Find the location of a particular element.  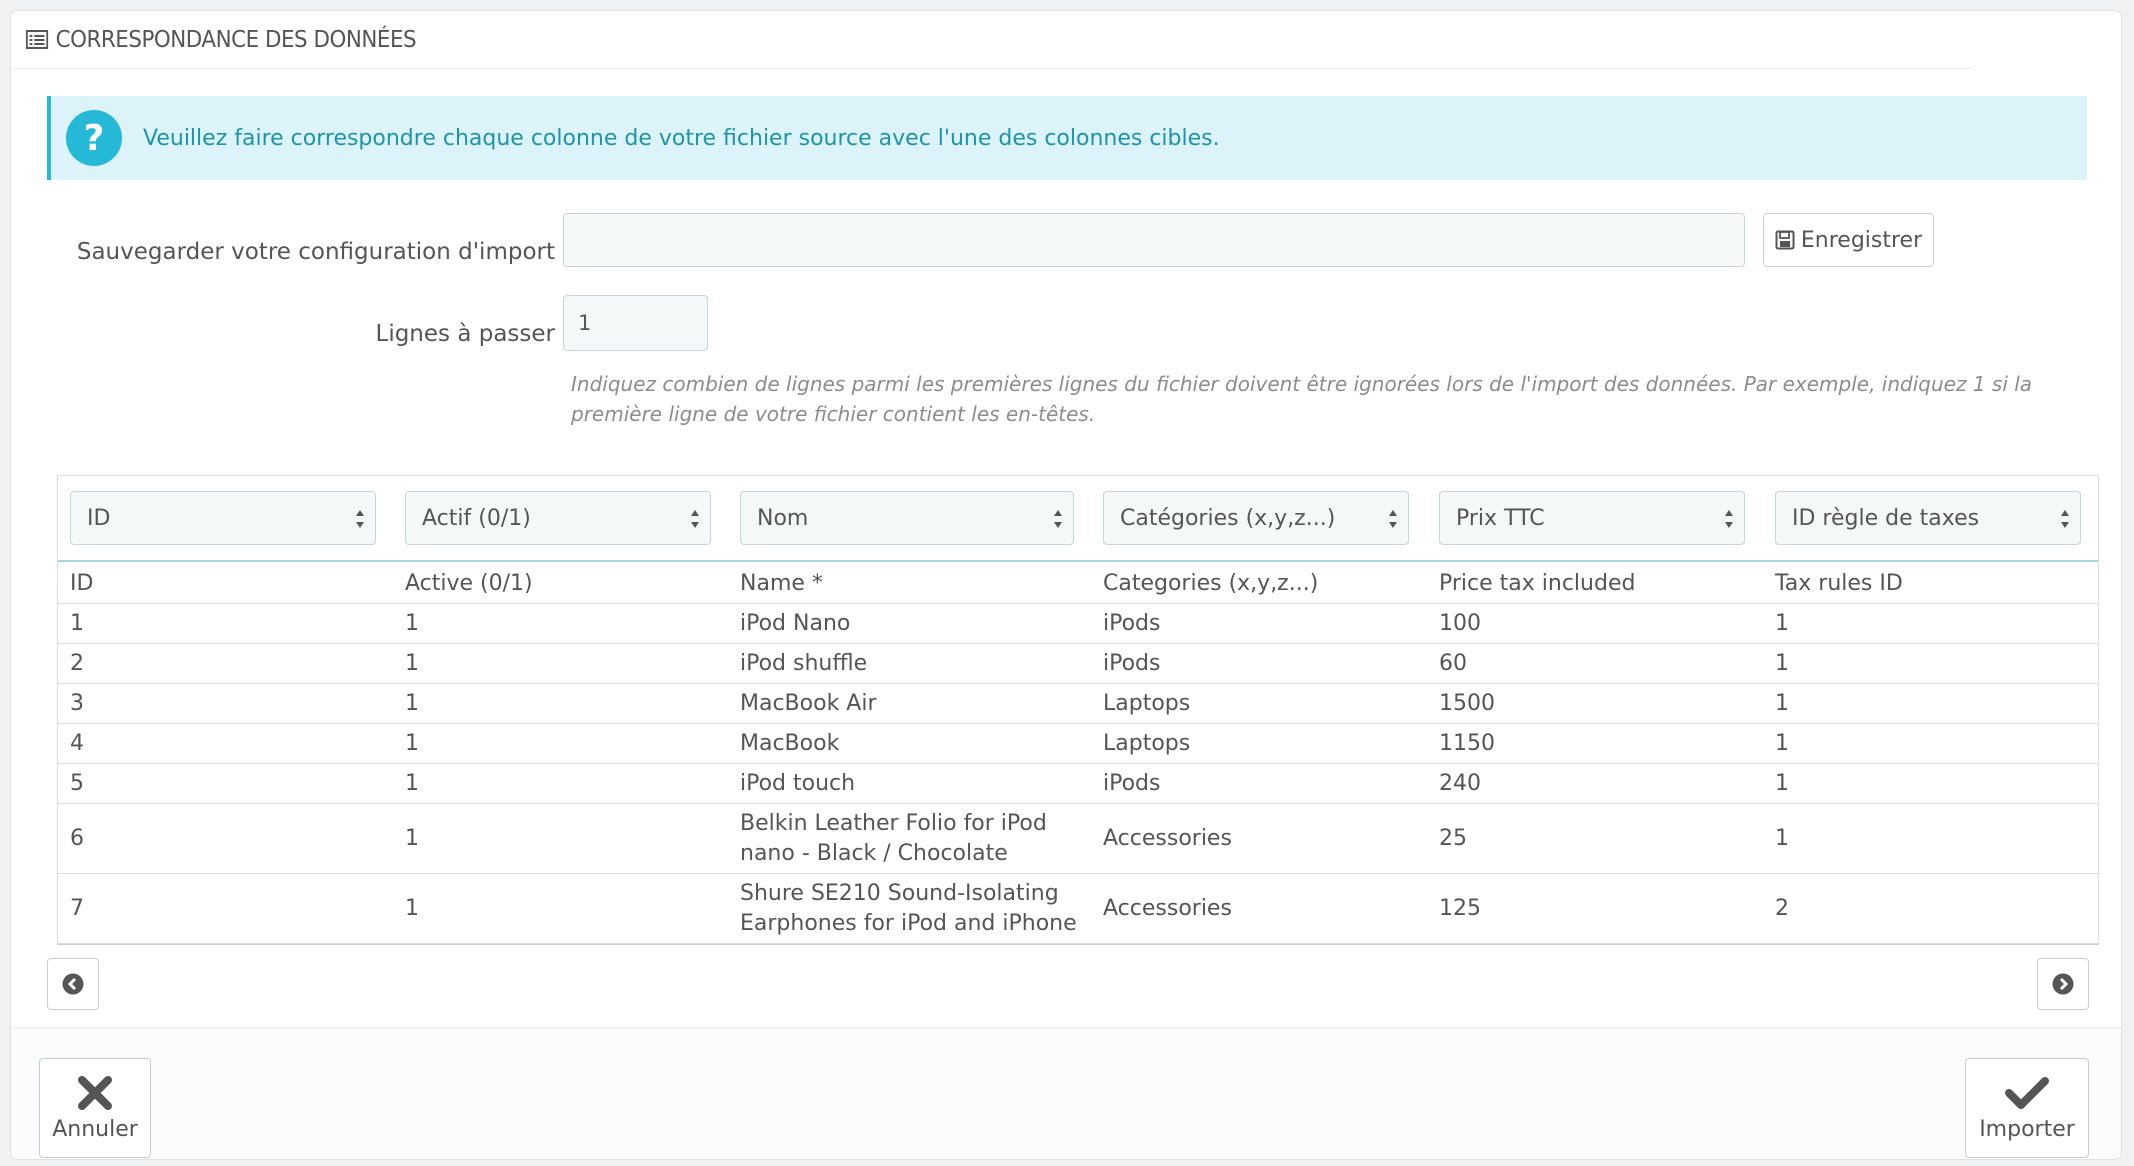

table-cell: iPod touch is located at coordinates (798, 783).